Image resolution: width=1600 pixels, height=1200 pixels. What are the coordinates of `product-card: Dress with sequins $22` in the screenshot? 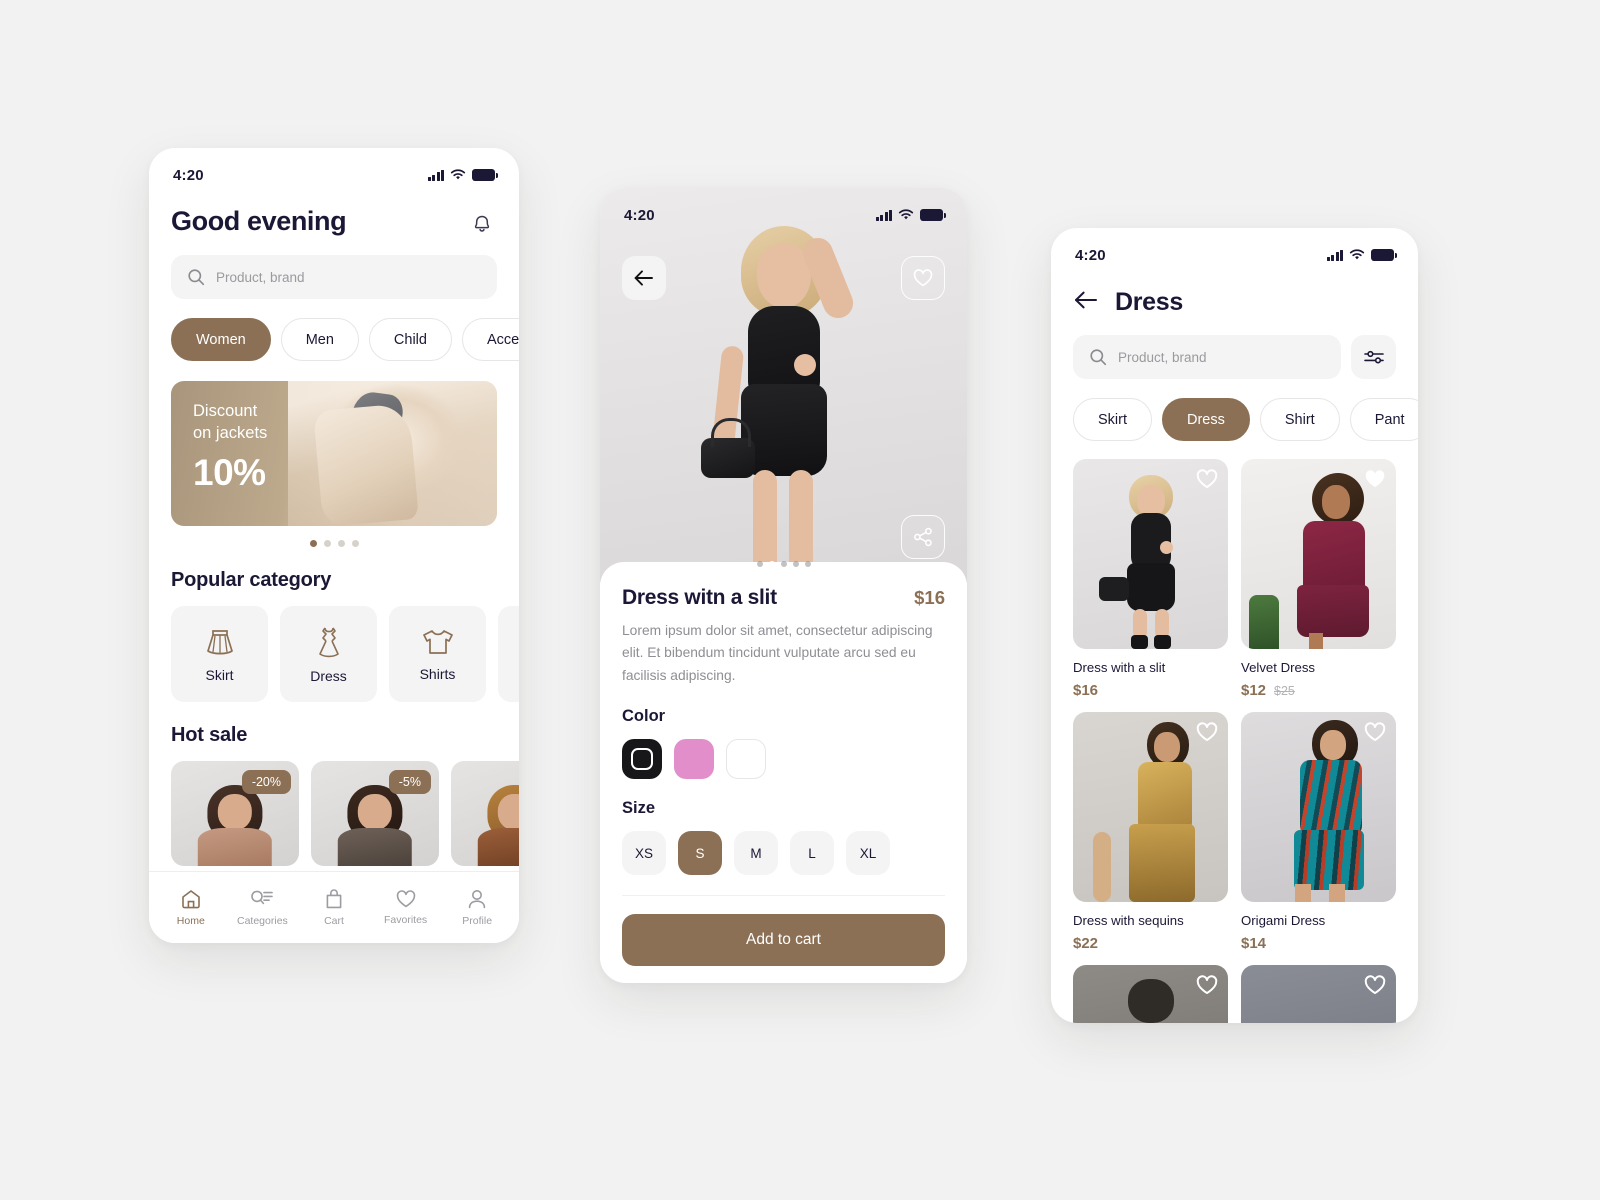 It's located at (1150, 832).